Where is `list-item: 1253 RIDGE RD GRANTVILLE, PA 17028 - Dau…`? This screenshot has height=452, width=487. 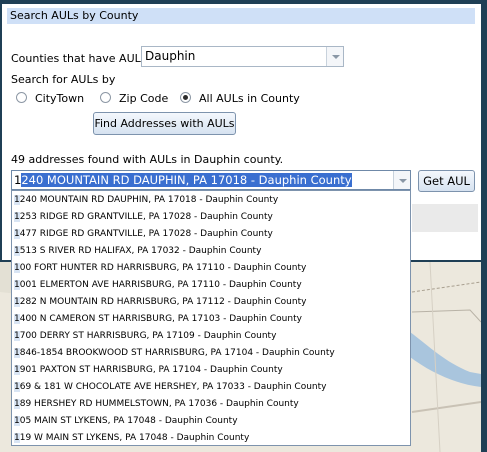 list-item: 1253 RIDGE RD GRANTVILLE, PA 17028 - Dau… is located at coordinates (211, 217).